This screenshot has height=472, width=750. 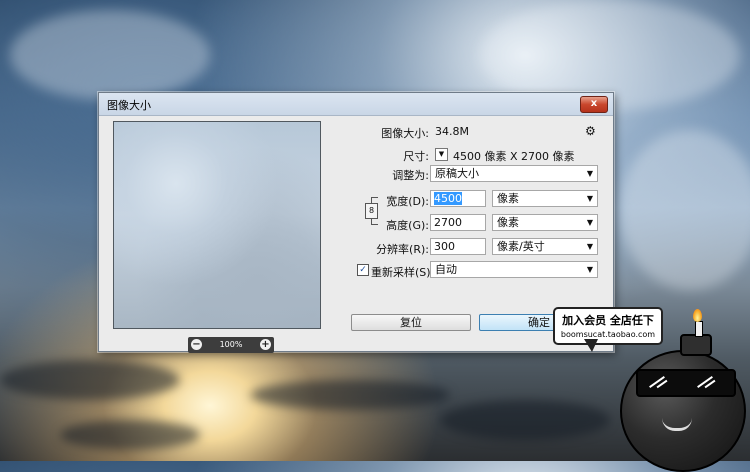 I want to click on flame-icon, so click(x=697, y=315).